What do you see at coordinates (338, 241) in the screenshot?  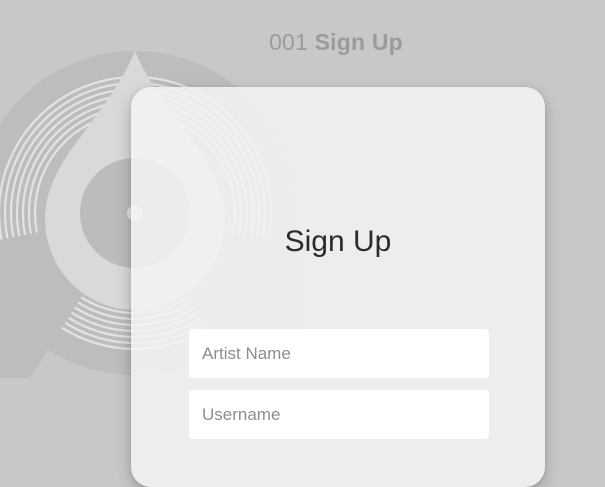 I see `card-title: Sign Up` at bounding box center [338, 241].